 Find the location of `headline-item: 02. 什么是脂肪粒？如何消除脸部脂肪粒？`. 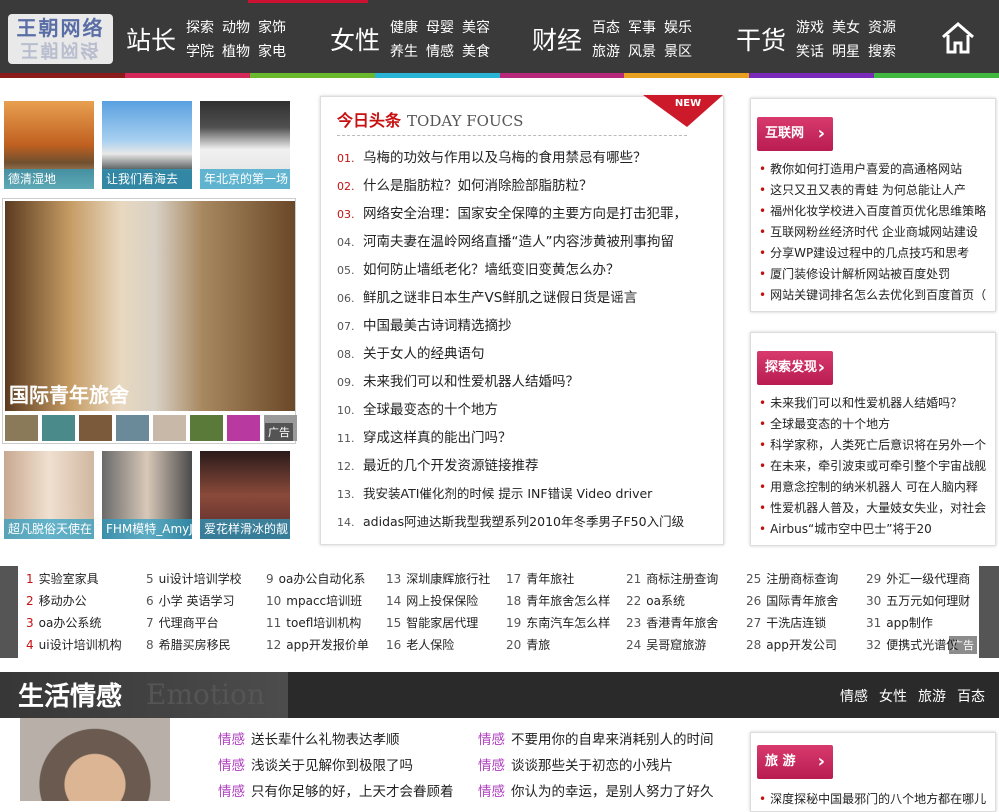

headline-item: 02. 什么是脂肪粒？如何消除脸部脂肪粒？ is located at coordinates (512, 189).